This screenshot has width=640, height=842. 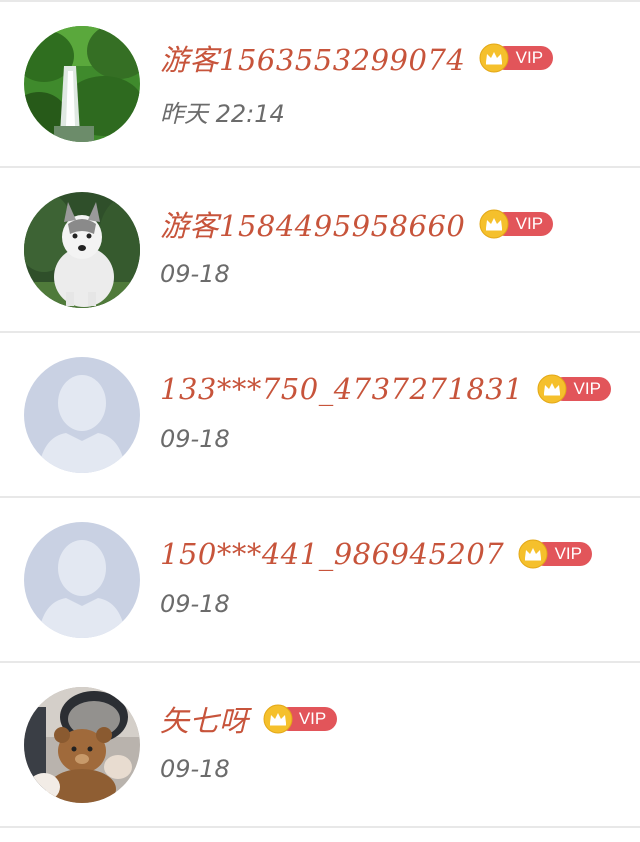 I want to click on name-line: 游客1563553299074 VIP, so click(x=357, y=58).